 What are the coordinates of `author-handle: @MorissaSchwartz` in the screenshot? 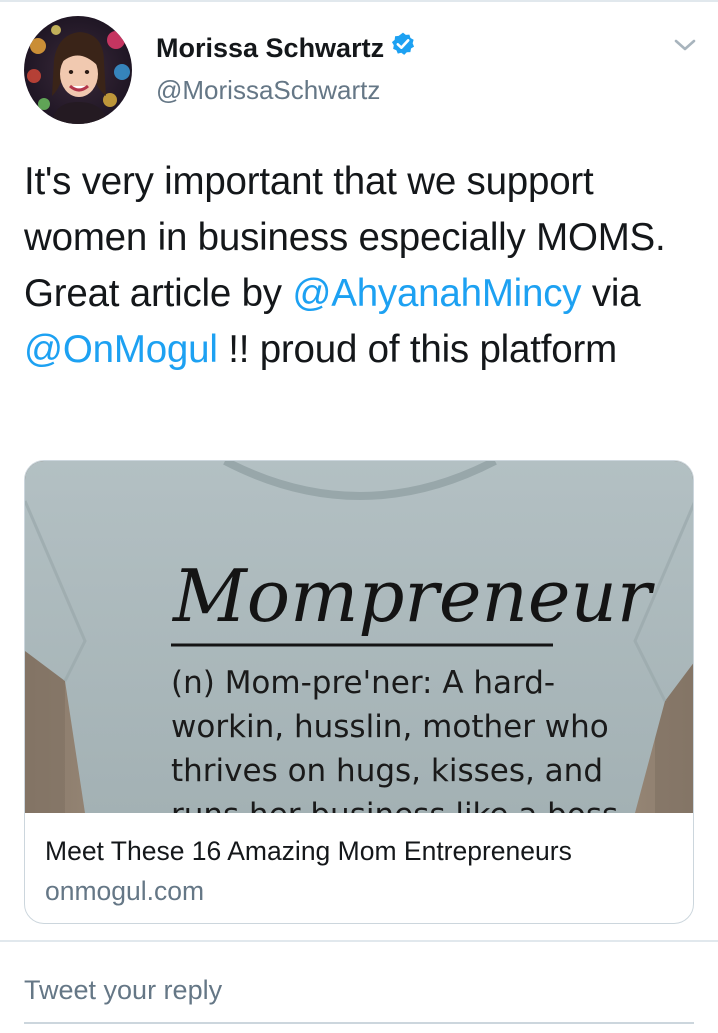 It's located at (268, 90).